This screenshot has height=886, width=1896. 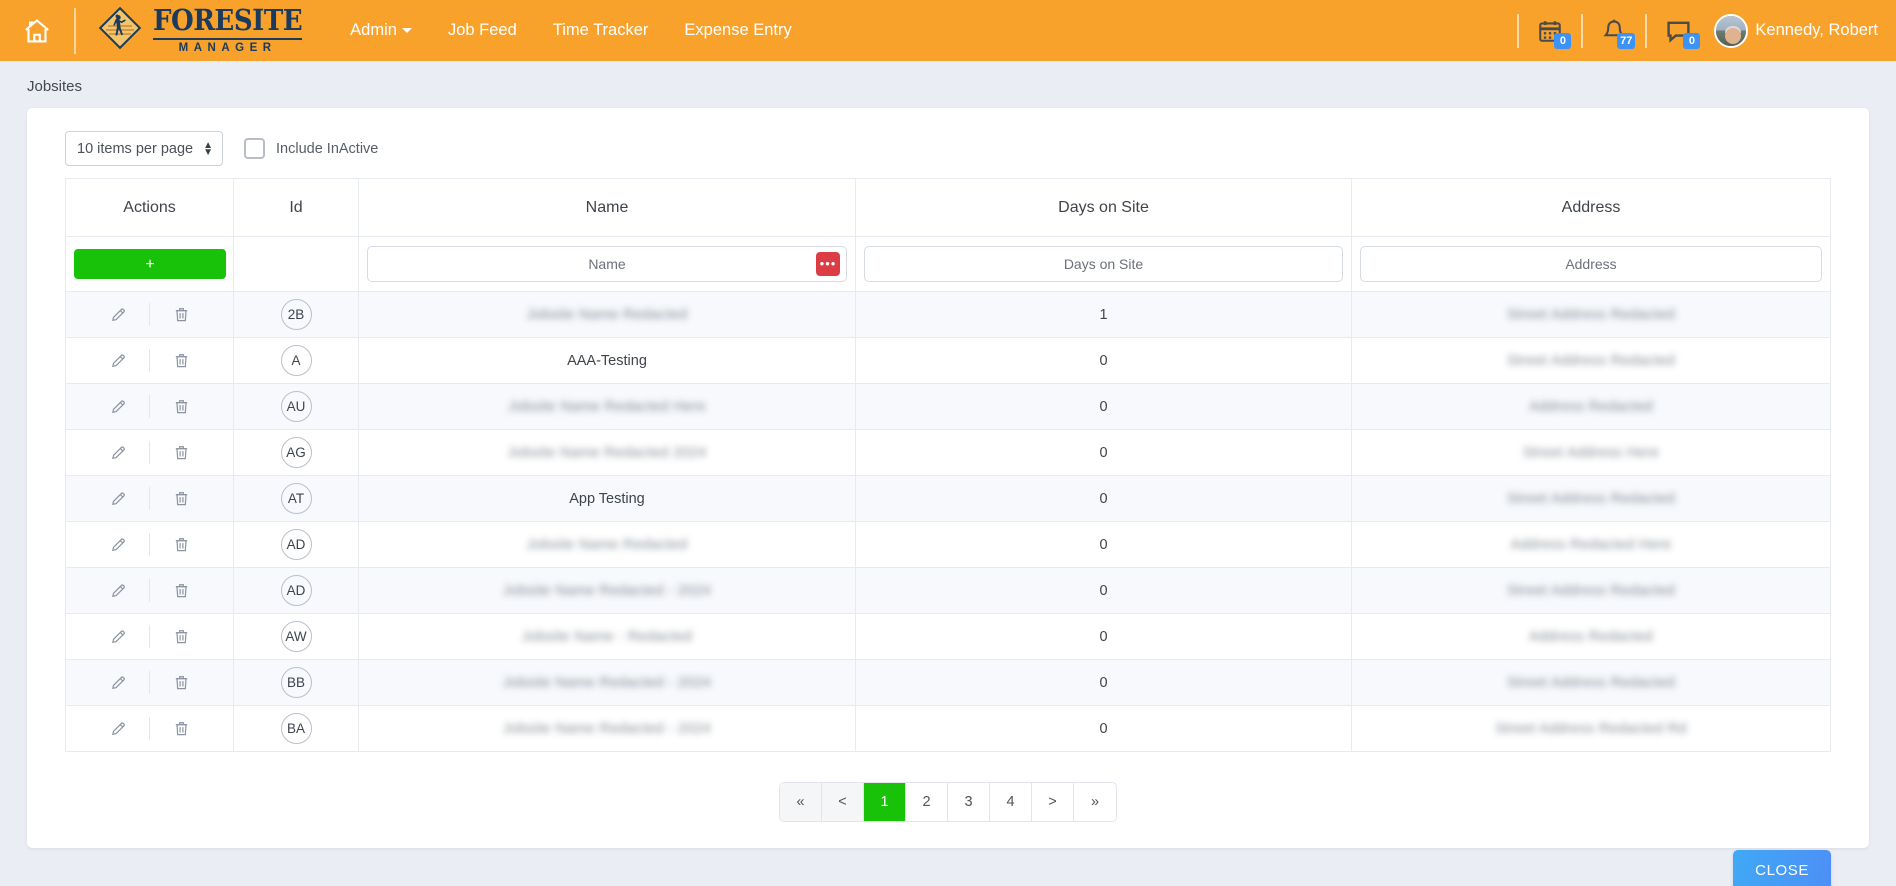 I want to click on nav-link-job-feed: Job Feed, so click(x=482, y=30).